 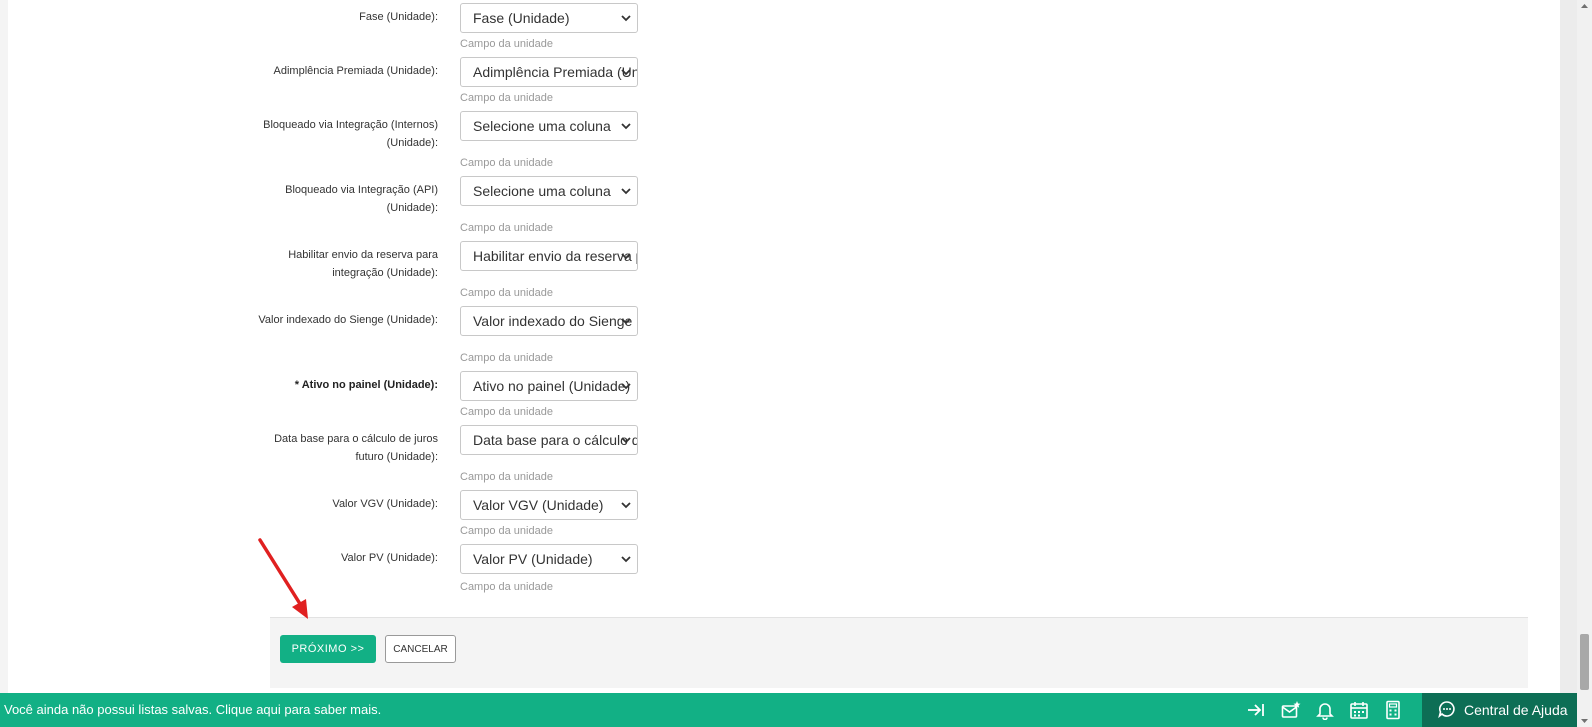 What do you see at coordinates (328, 649) in the screenshot?
I see `next-button: PRÓXIMO >>` at bounding box center [328, 649].